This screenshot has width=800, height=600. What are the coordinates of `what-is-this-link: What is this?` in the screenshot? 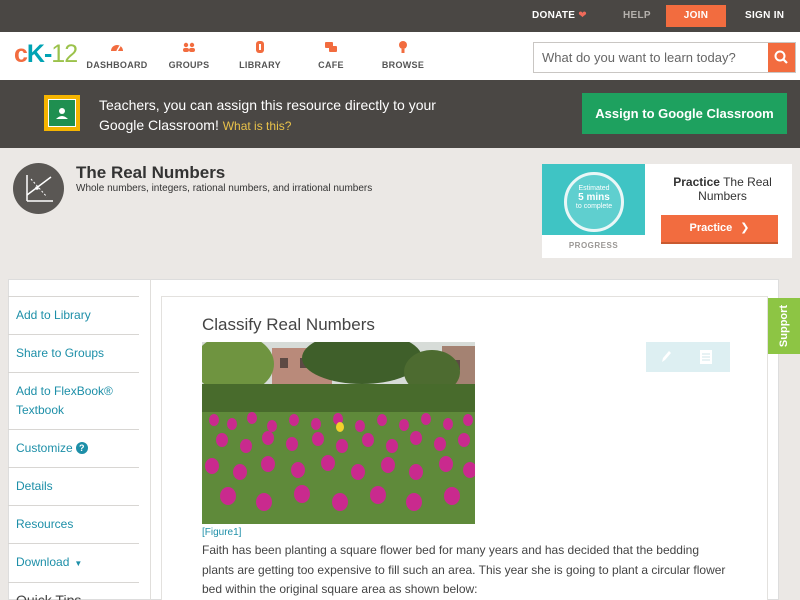 It's located at (257, 126).